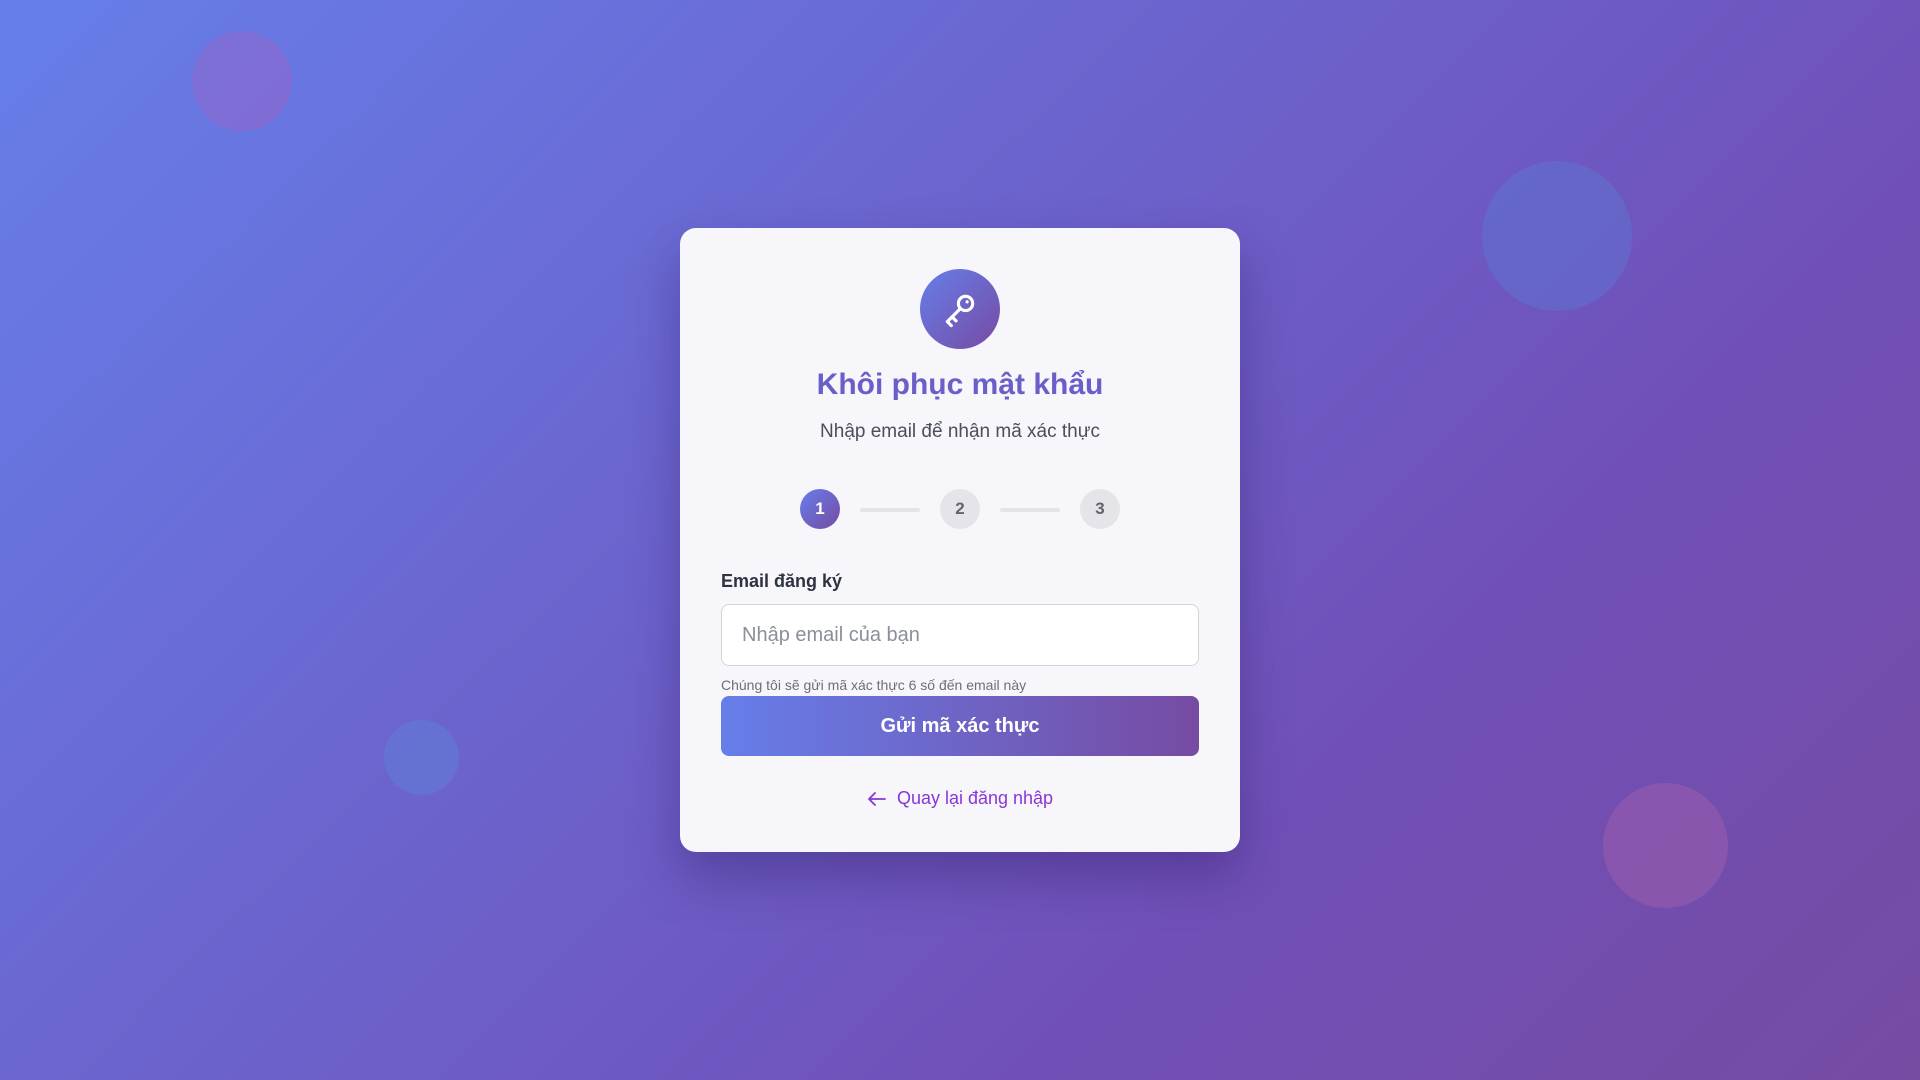 This screenshot has width=1920, height=1080. What do you see at coordinates (1100, 509) in the screenshot?
I see `step-3: 3` at bounding box center [1100, 509].